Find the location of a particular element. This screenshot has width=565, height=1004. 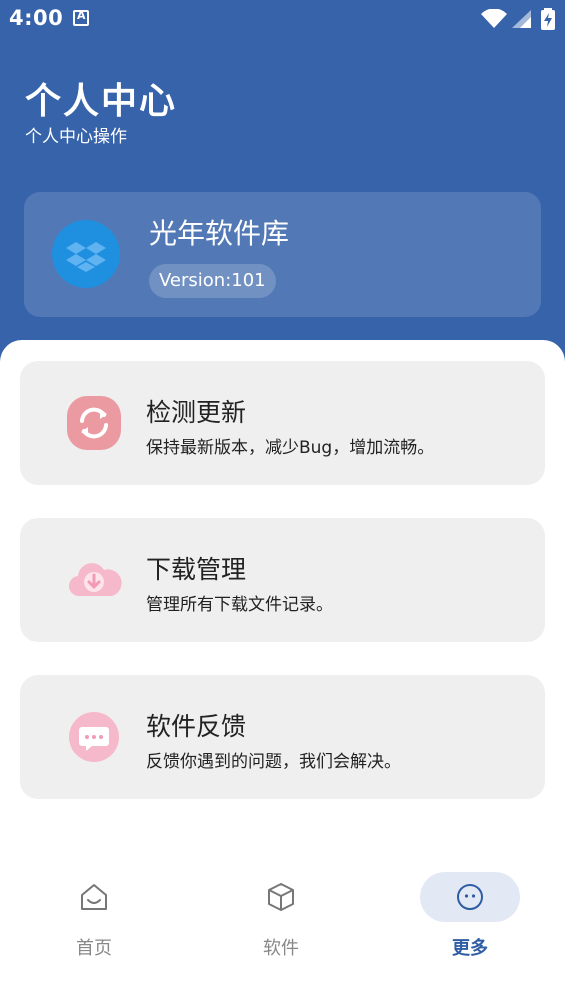

download-manager-item: 下载管理 管理所有下载文件记录。 is located at coordinates (282, 580).